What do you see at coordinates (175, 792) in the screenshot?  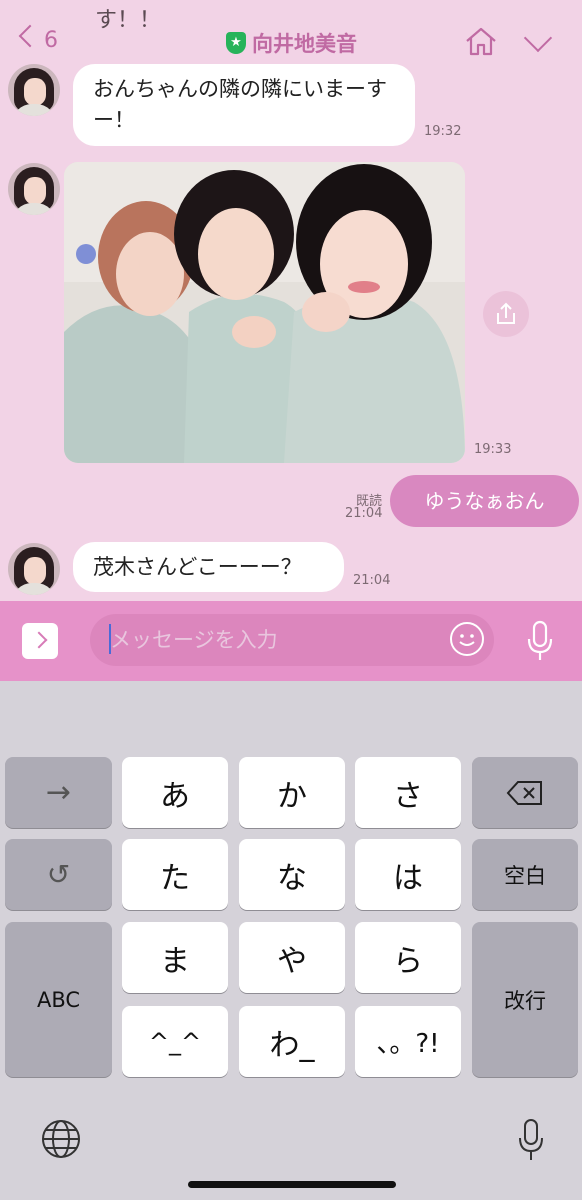 I see `key-a: あ` at bounding box center [175, 792].